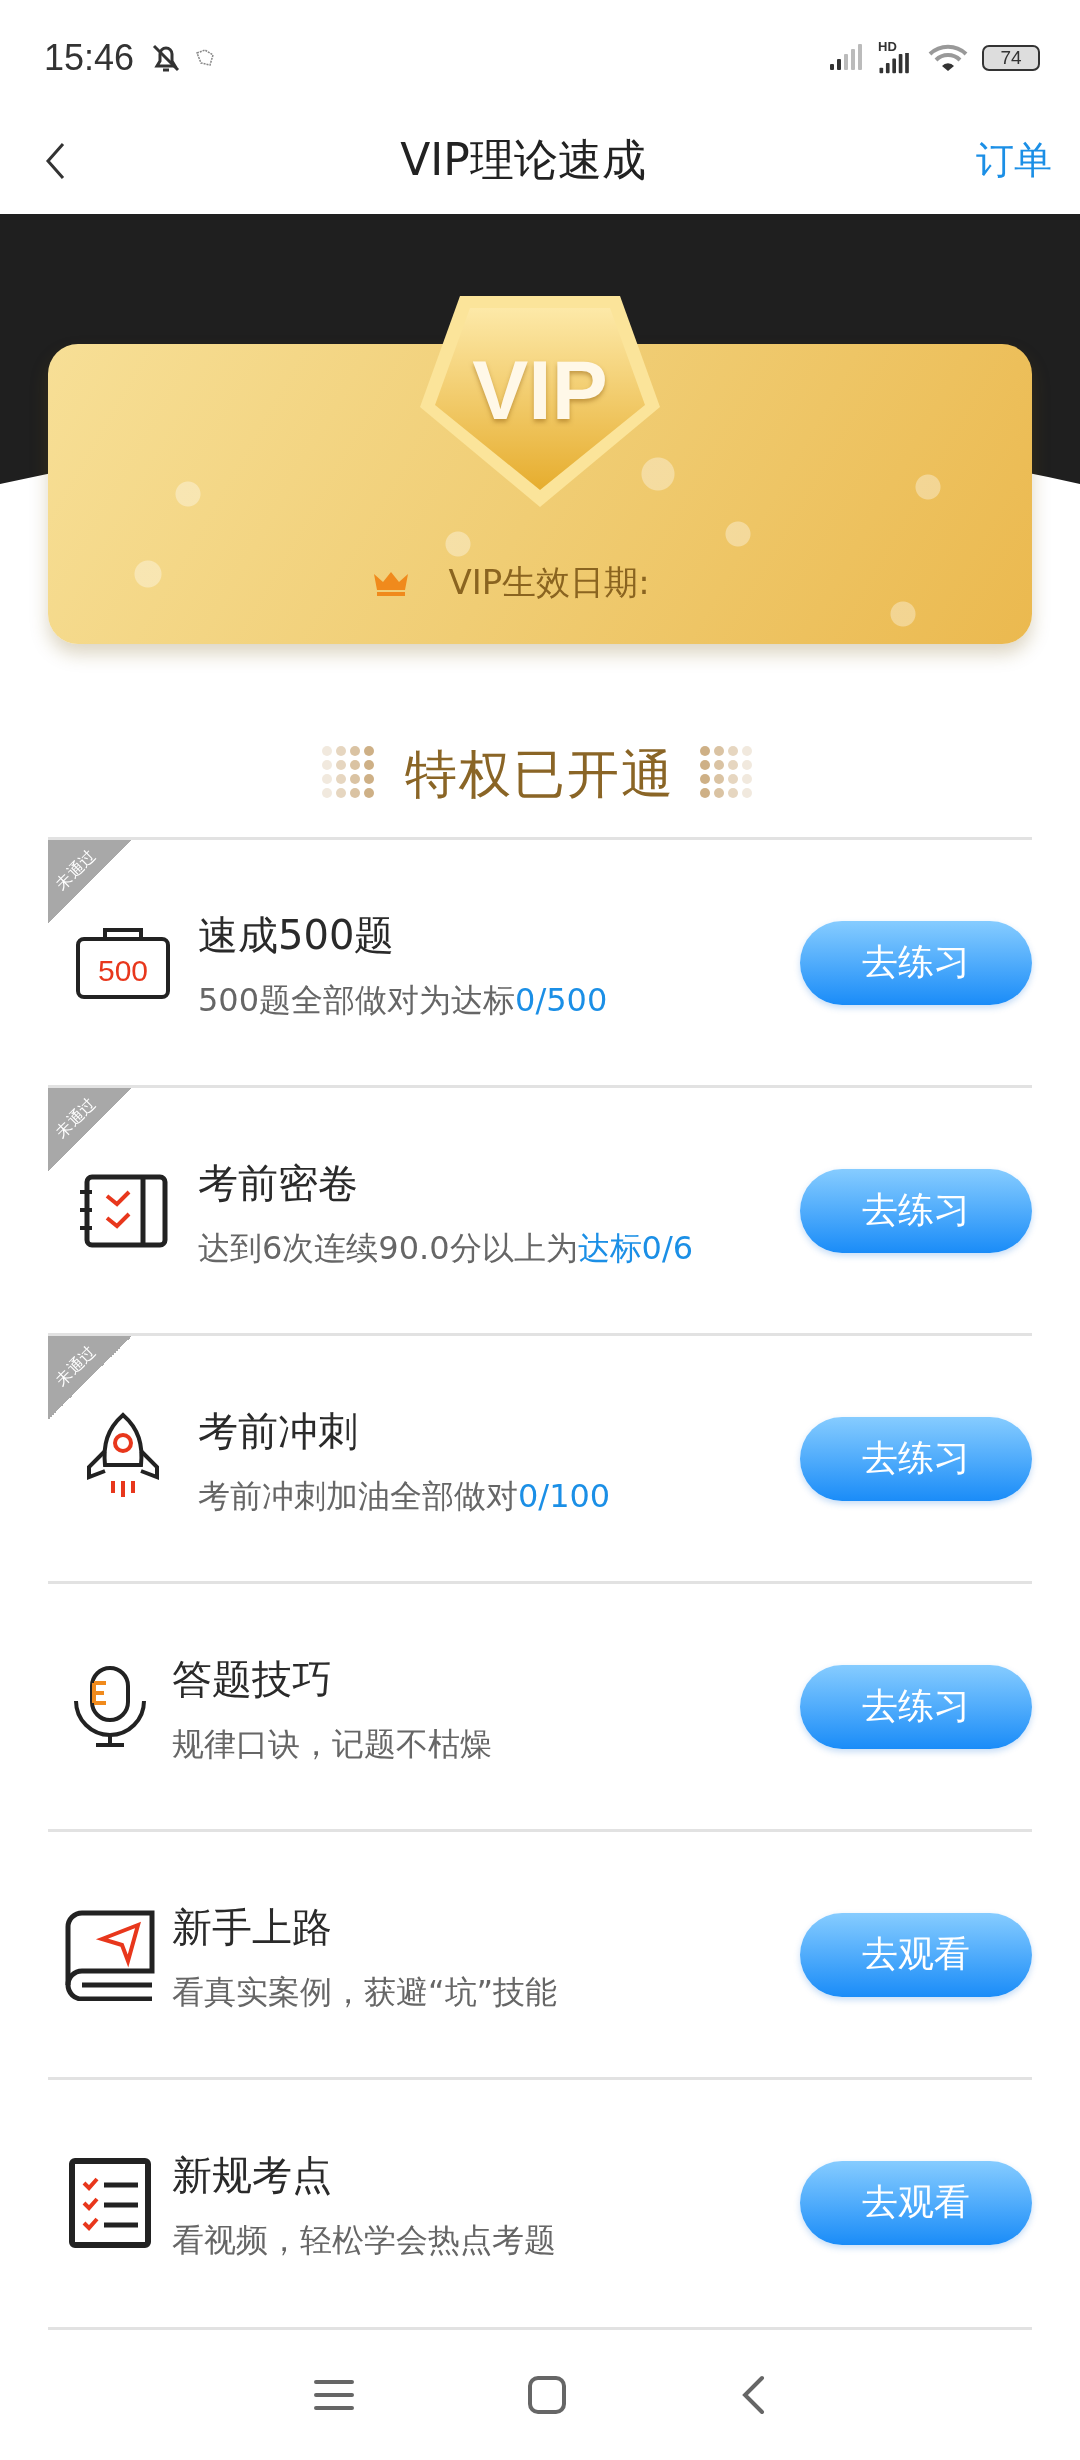  I want to click on item-title: 新规考点, so click(252, 2175).